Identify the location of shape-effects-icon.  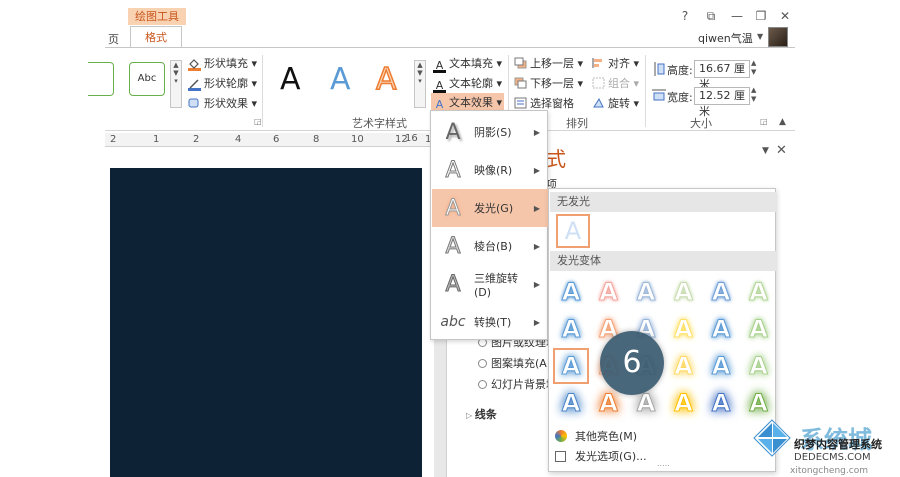
(194, 103).